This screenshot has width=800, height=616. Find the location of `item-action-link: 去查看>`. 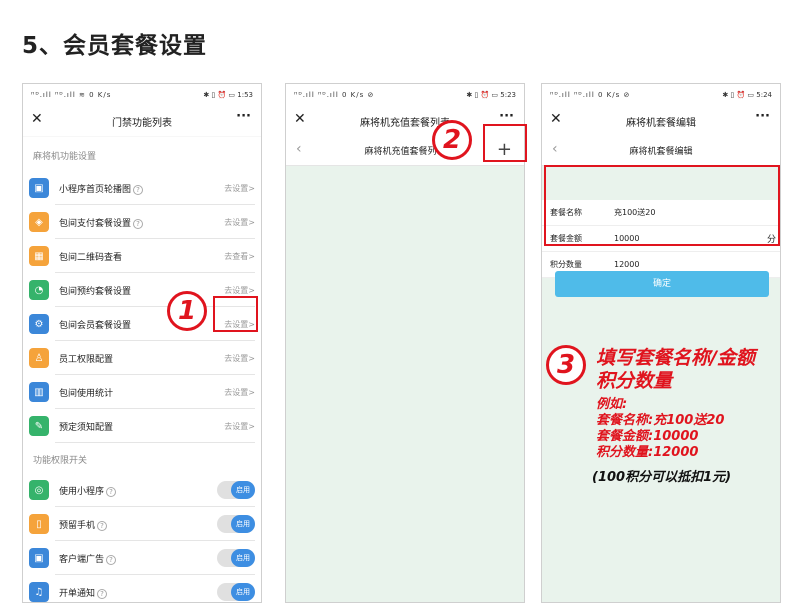

item-action-link: 去查看> is located at coordinates (239, 256).